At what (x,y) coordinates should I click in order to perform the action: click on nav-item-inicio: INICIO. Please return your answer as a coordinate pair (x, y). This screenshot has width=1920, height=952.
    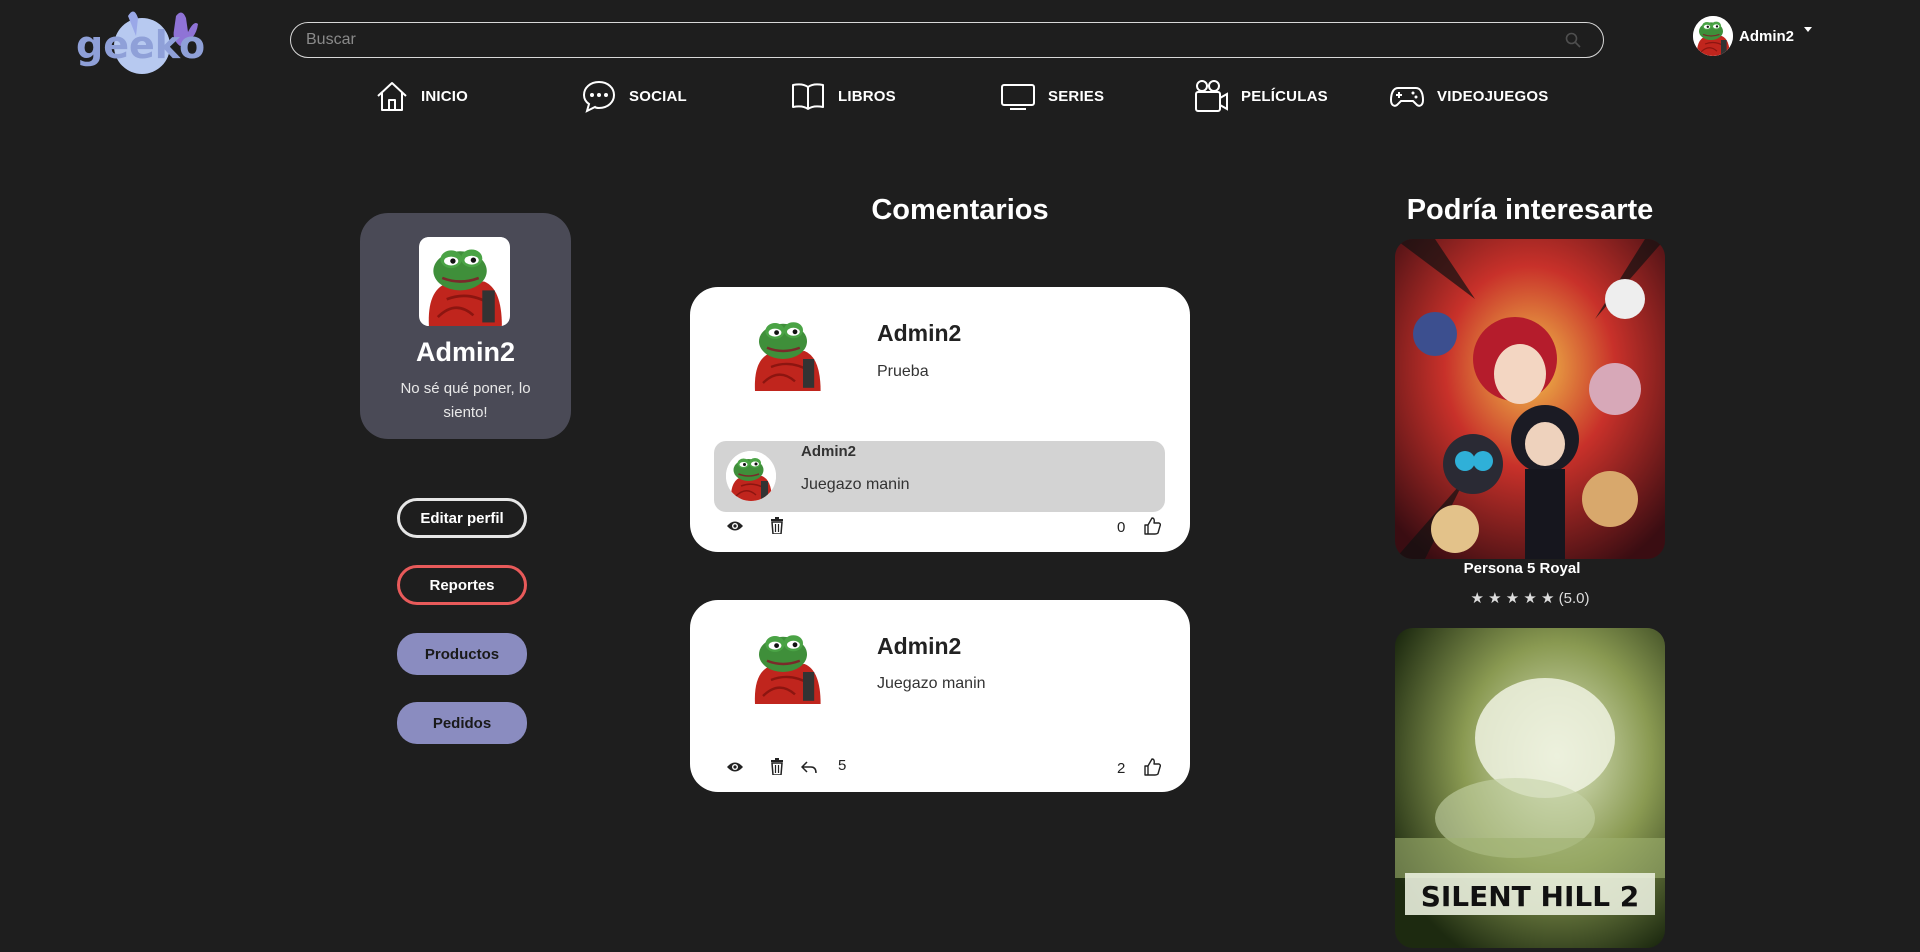
    Looking at the image, I should click on (421, 96).